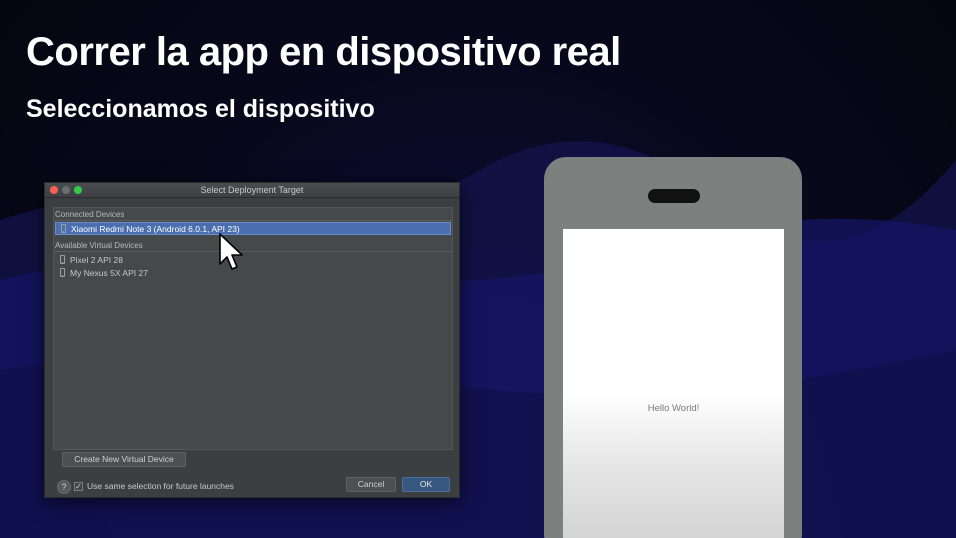  I want to click on device-label: My Nexus 5X API 27, so click(109, 272).